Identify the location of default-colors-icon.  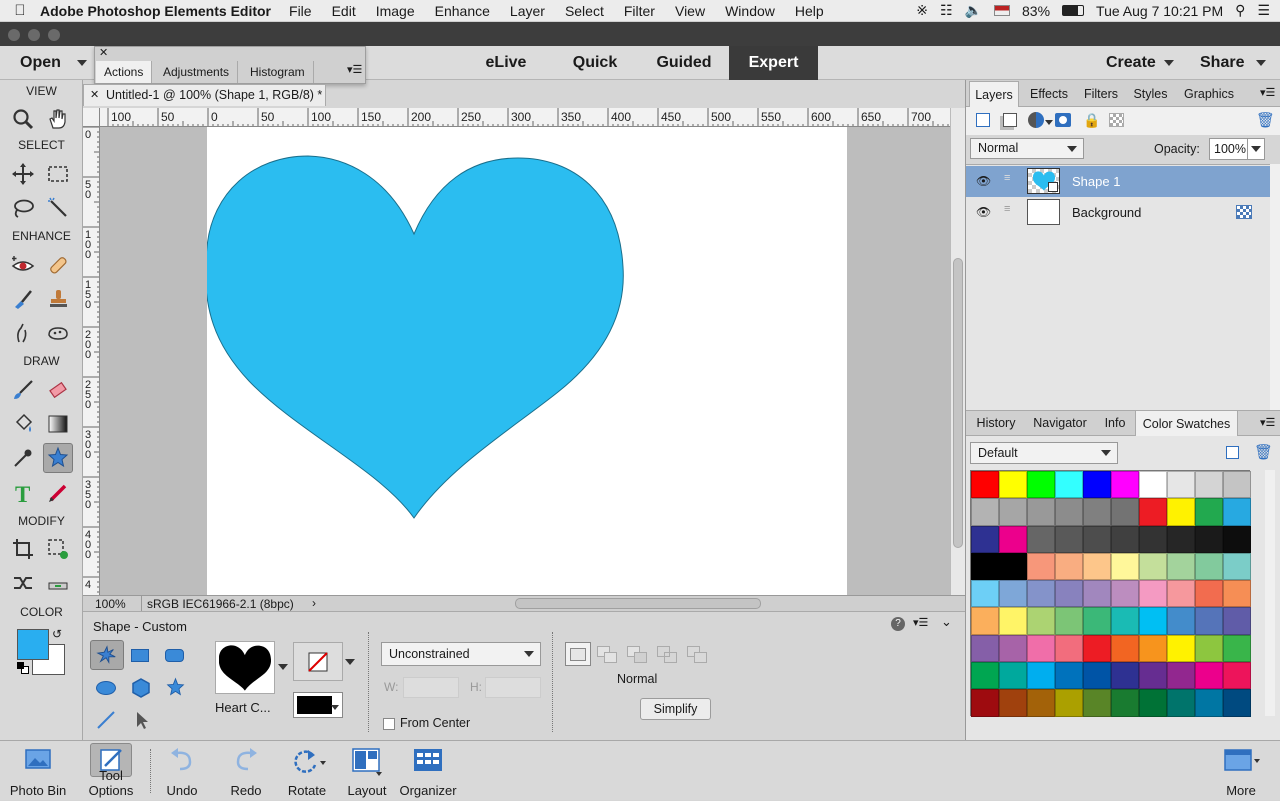
(23, 668).